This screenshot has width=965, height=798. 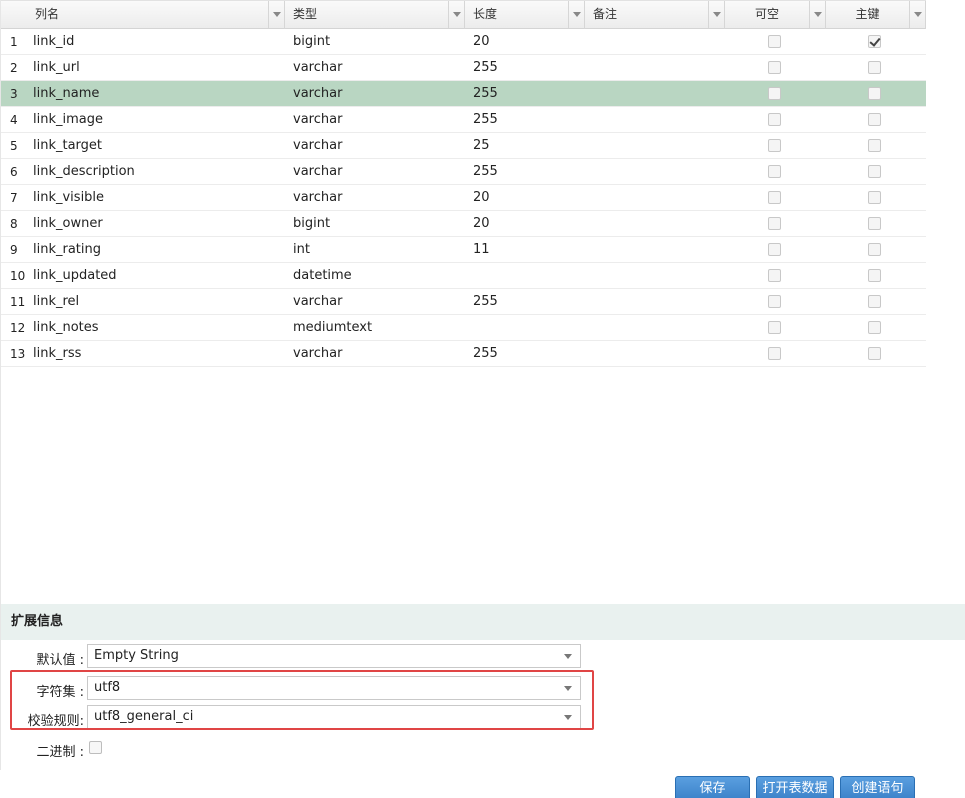 What do you see at coordinates (716, 14) in the screenshot?
I see `column-comment-dropdown-icon` at bounding box center [716, 14].